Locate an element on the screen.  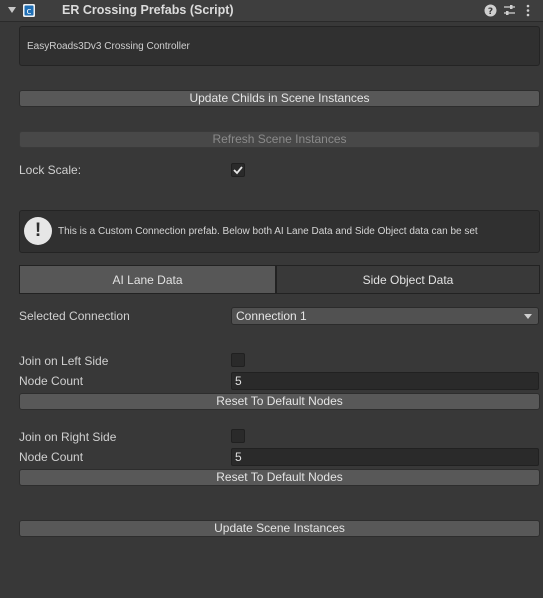
foldout-arrow-icon is located at coordinates (12, 11).